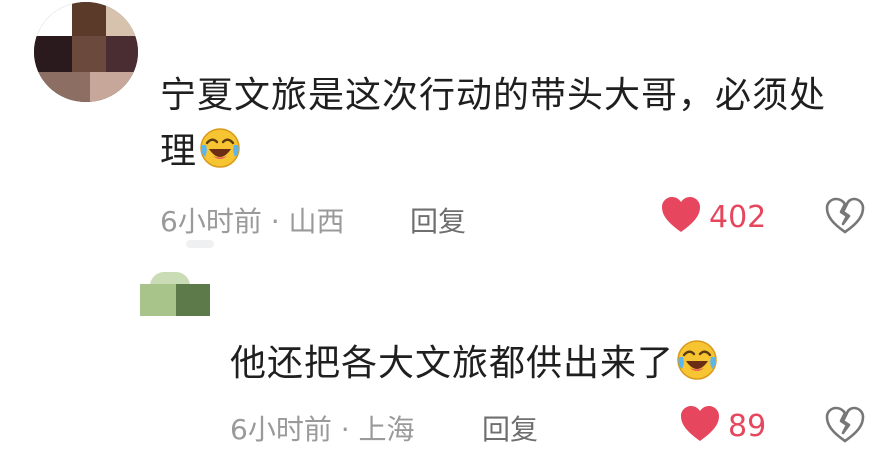 Image resolution: width=895 pixels, height=468 pixels. What do you see at coordinates (438, 220) in the screenshot?
I see `comment-reply-button: 回复` at bounding box center [438, 220].